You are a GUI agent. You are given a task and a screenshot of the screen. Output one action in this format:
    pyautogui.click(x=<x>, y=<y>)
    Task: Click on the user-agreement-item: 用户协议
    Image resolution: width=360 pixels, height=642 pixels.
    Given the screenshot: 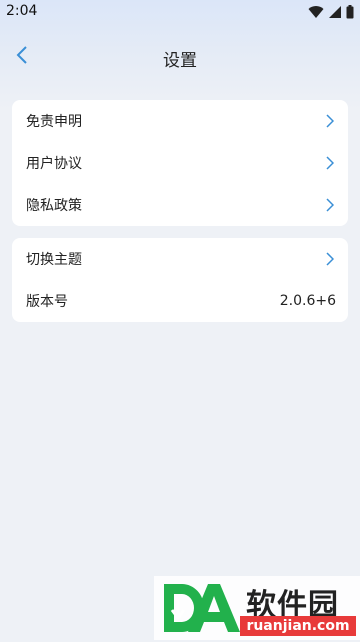 What is the action you would take?
    pyautogui.click(x=180, y=163)
    